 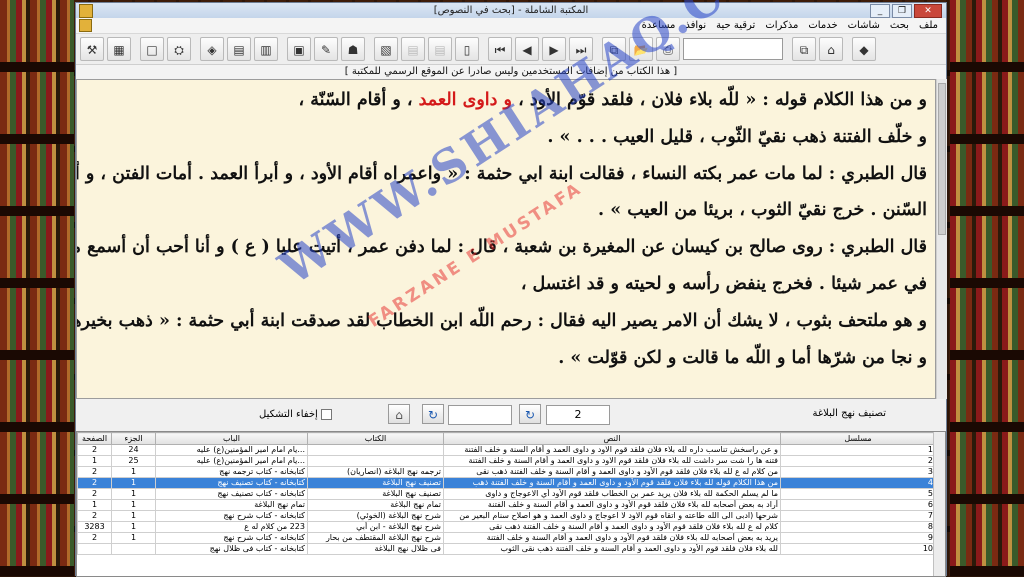 What do you see at coordinates (239, 49) in the screenshot?
I see `doc-icon: ▤` at bounding box center [239, 49].